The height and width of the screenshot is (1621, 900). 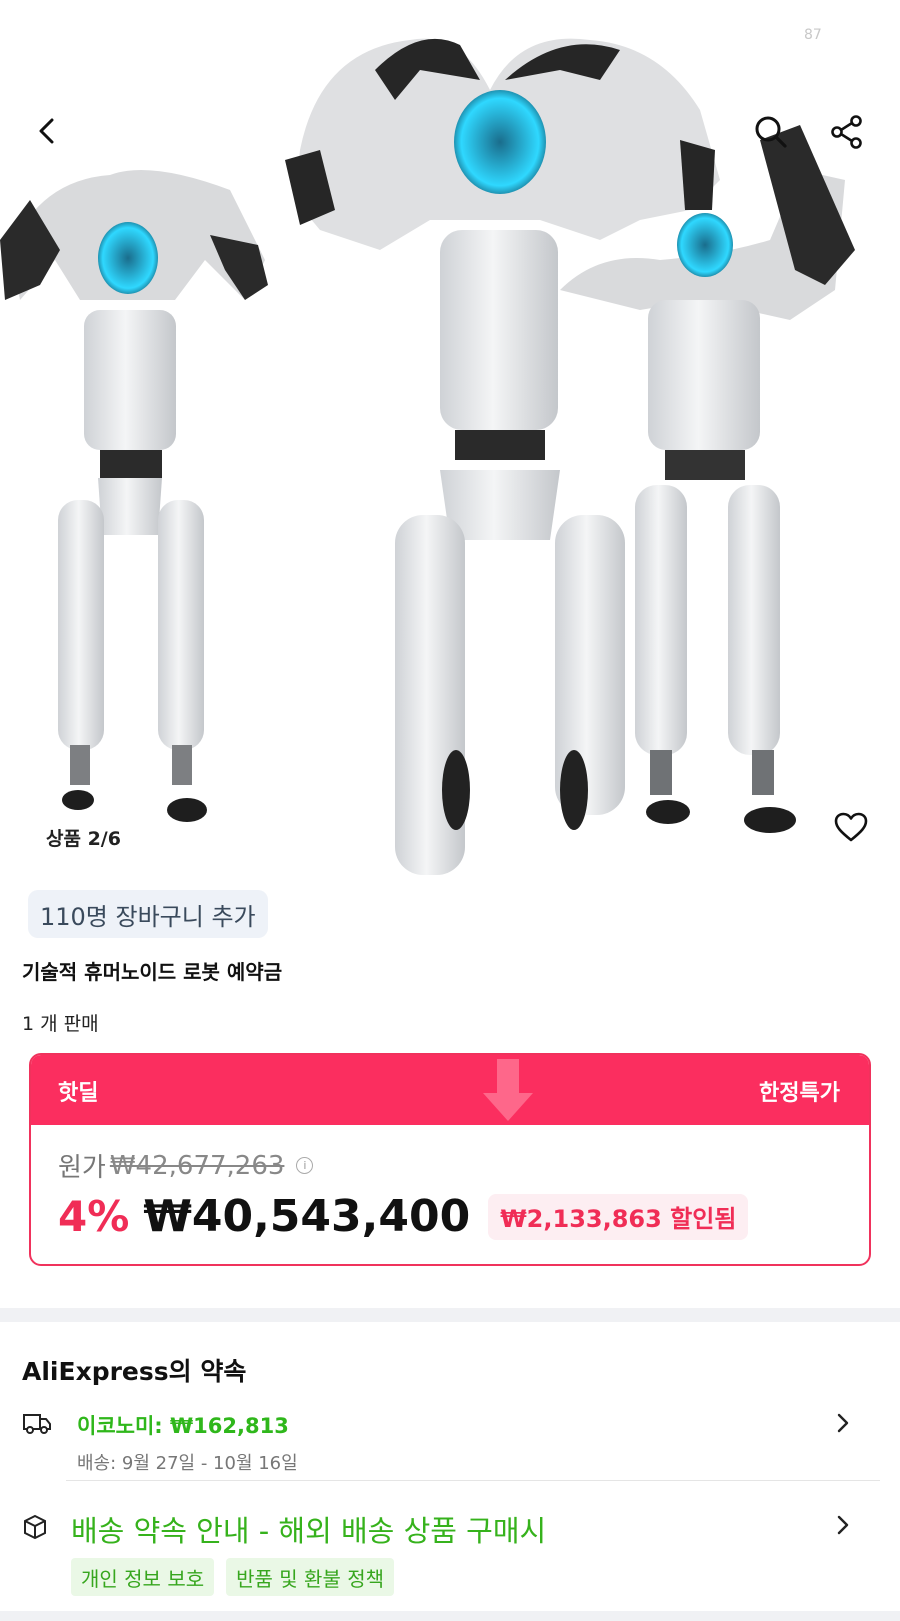 I want to click on saved-amount-badge: ₩2,133,863 할인됨, so click(x=618, y=1216).